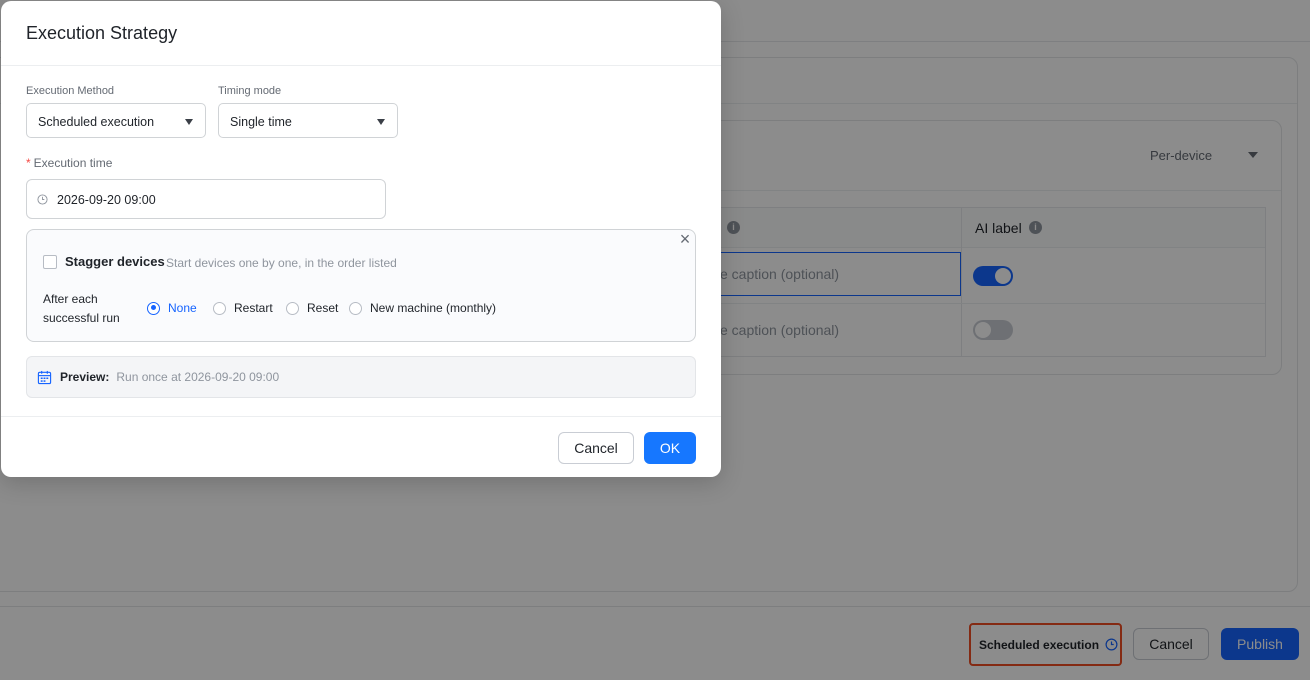  I want to click on calendar-icon, so click(44, 377).